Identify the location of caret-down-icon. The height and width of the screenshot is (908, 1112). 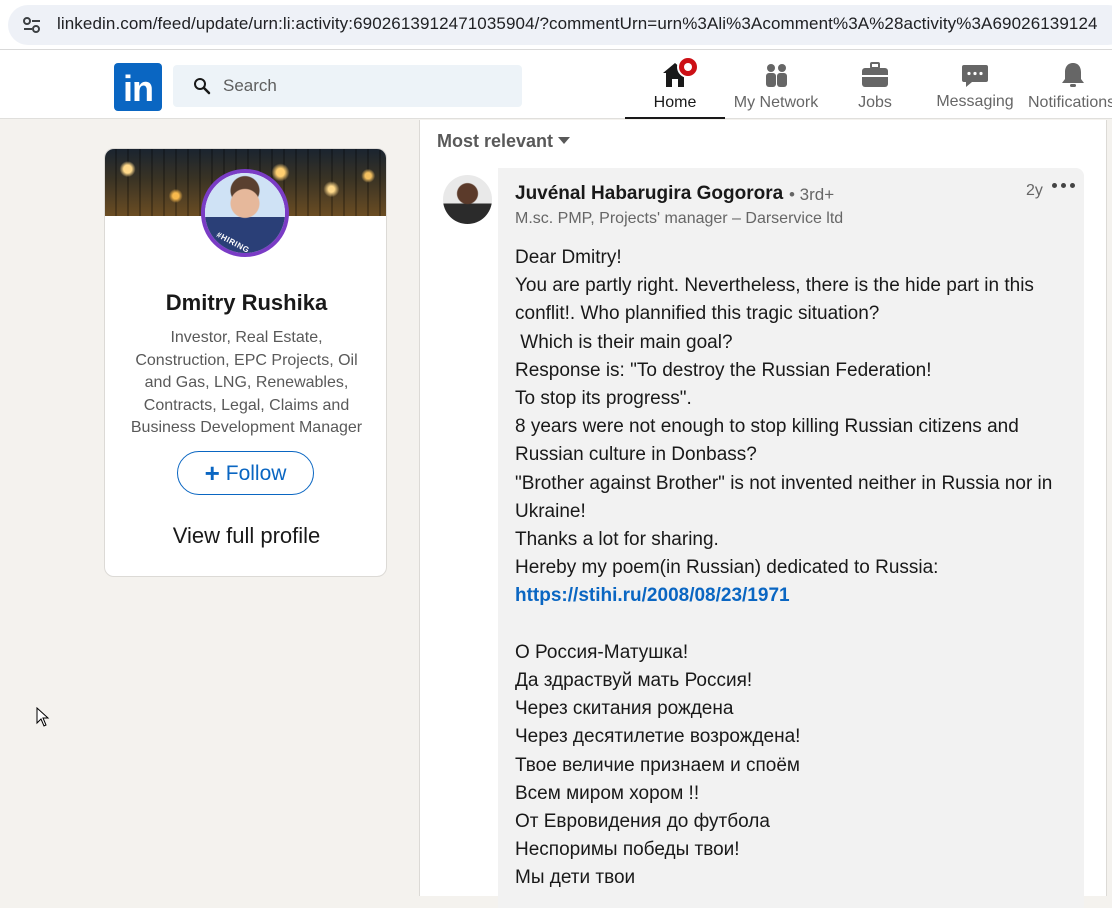
(564, 140).